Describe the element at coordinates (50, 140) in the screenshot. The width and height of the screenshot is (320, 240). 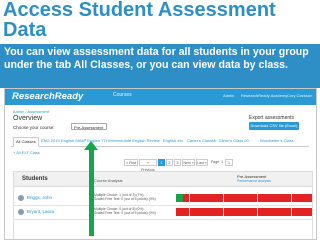
I see `tab-eng-2019: ENG 2019` at that location.